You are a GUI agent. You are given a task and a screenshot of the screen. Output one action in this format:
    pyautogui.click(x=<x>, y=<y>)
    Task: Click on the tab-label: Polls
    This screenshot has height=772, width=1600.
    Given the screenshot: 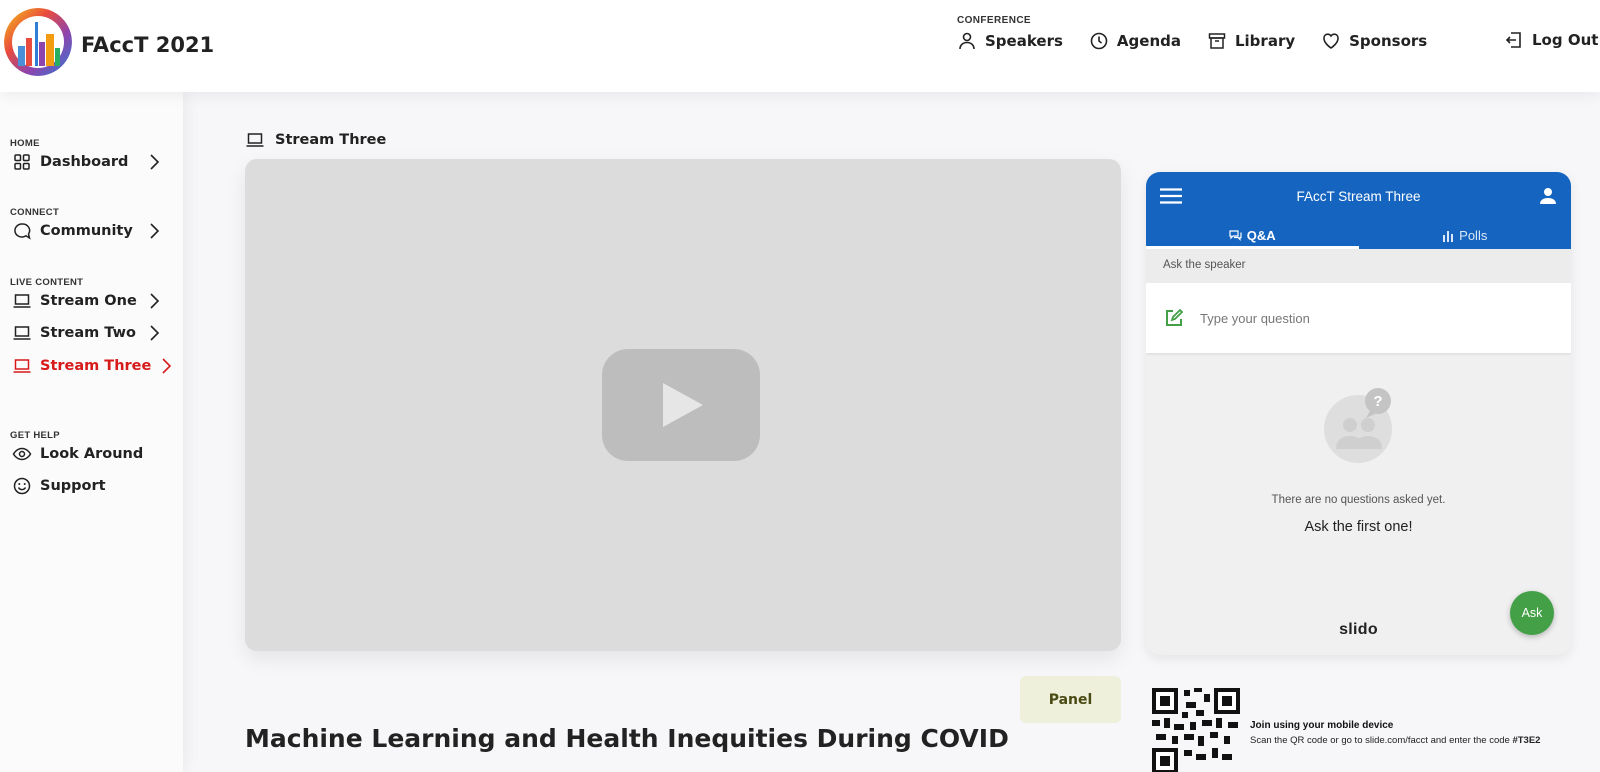 What is the action you would take?
    pyautogui.click(x=1473, y=235)
    